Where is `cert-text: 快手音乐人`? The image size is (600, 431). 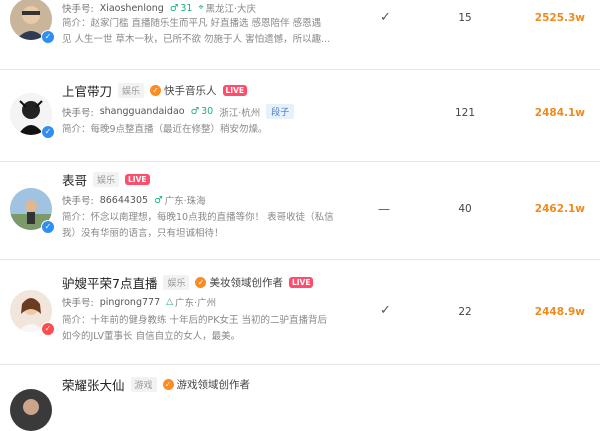 cert-text: 快手音乐人 is located at coordinates (190, 91).